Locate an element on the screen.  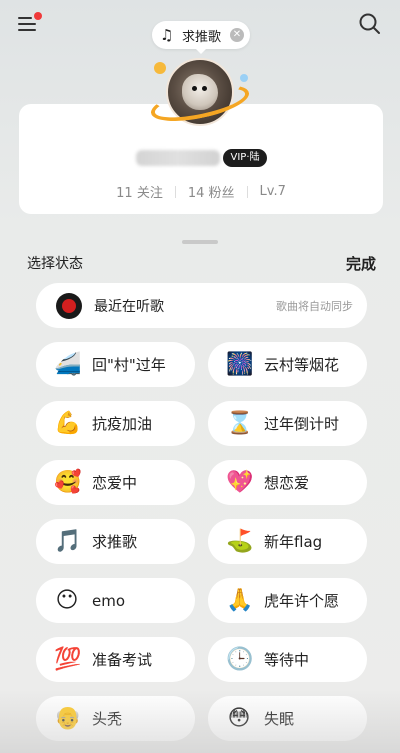
status-option-label: 准备考试 is located at coordinates (122, 660).